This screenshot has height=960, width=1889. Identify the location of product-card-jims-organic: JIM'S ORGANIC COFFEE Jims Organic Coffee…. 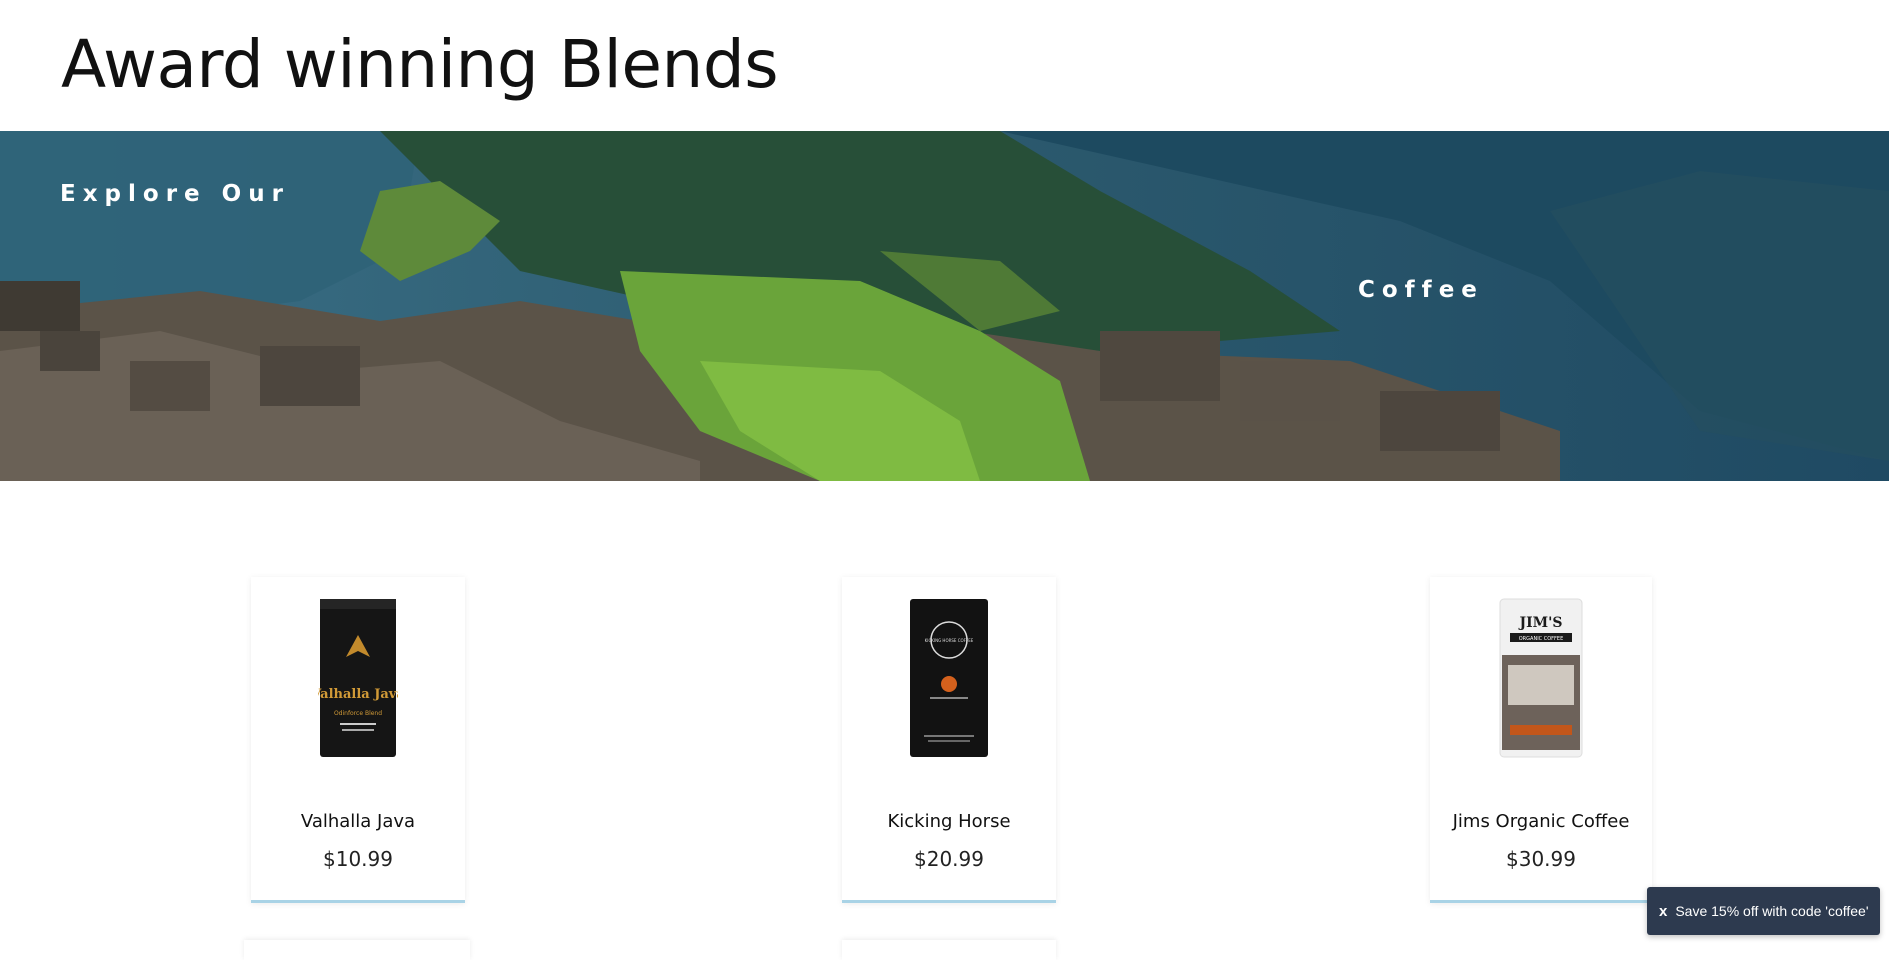
(1541, 740).